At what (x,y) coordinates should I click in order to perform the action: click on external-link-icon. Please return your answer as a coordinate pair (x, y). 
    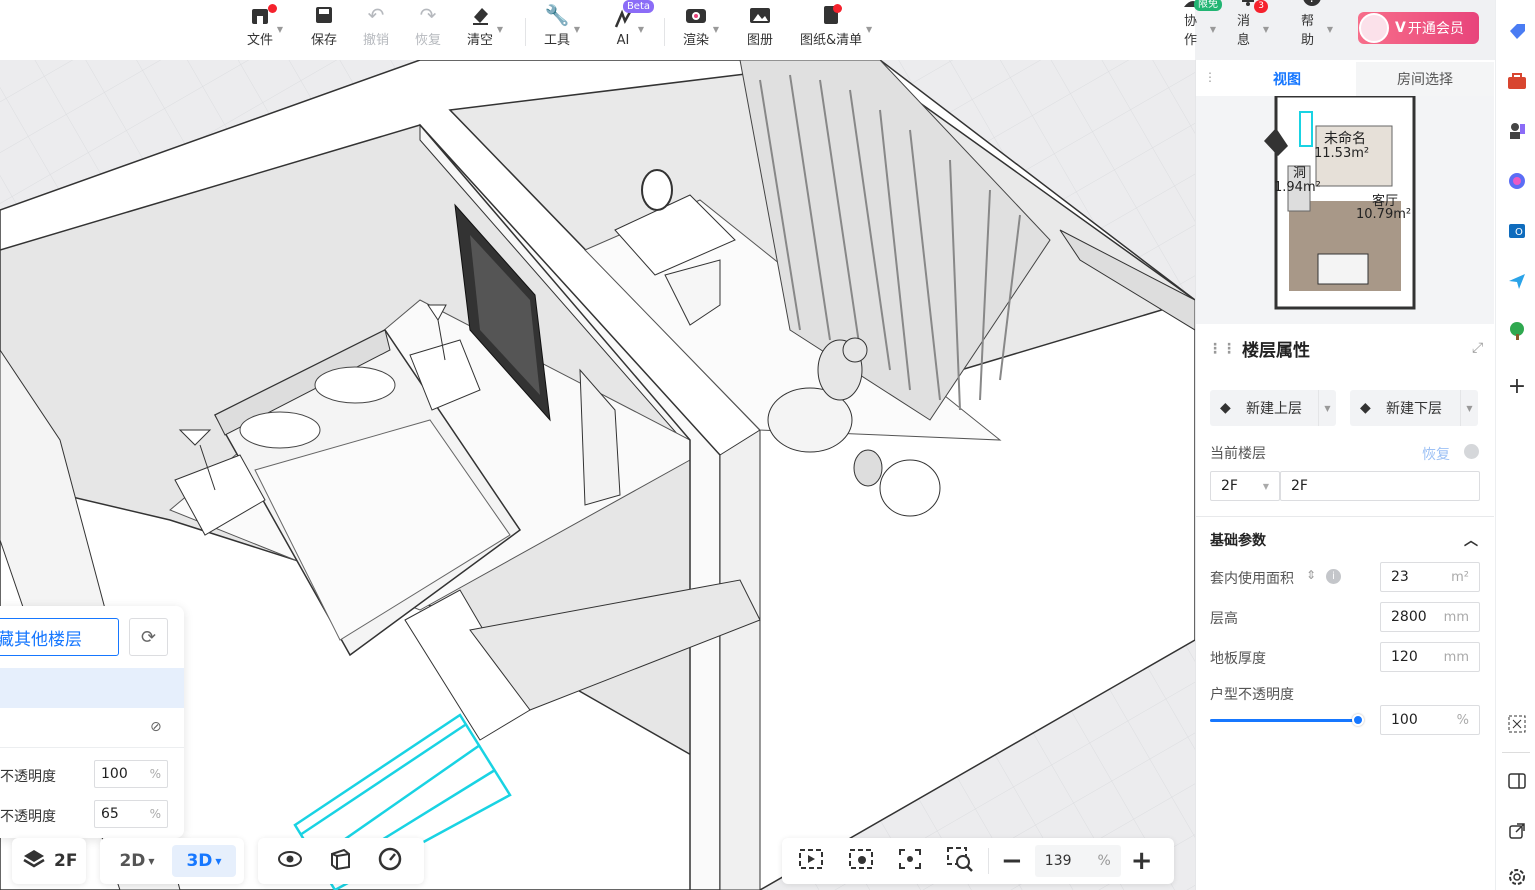
    Looking at the image, I should click on (1517, 831).